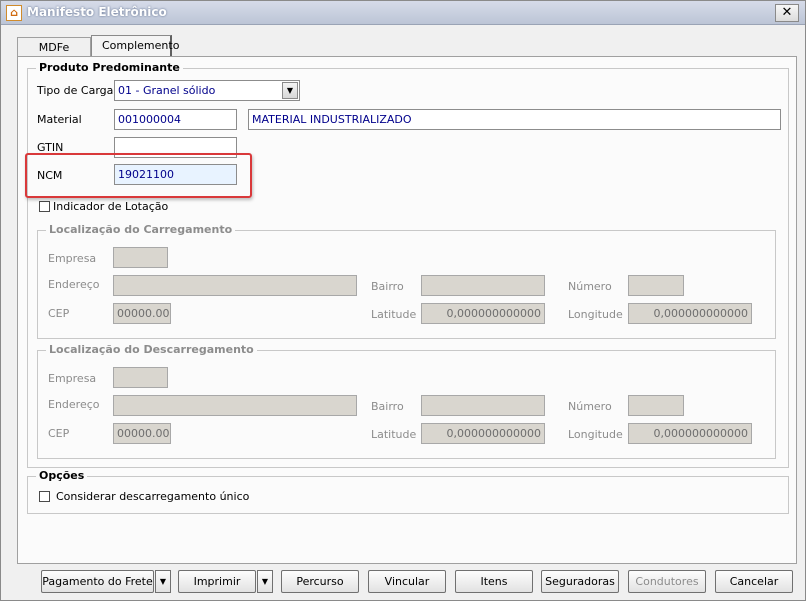 The height and width of the screenshot is (601, 806). Describe the element at coordinates (394, 314) in the screenshot. I see `carregamento-latitude-label: Latitude` at that location.